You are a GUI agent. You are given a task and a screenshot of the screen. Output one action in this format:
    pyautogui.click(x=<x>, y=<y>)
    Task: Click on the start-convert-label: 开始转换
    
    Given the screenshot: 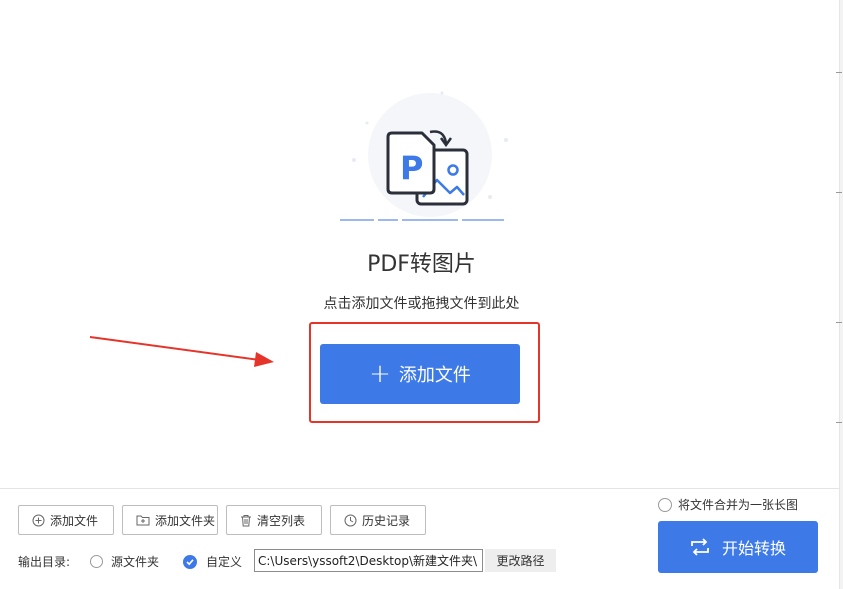 What is the action you would take?
    pyautogui.click(x=753, y=548)
    